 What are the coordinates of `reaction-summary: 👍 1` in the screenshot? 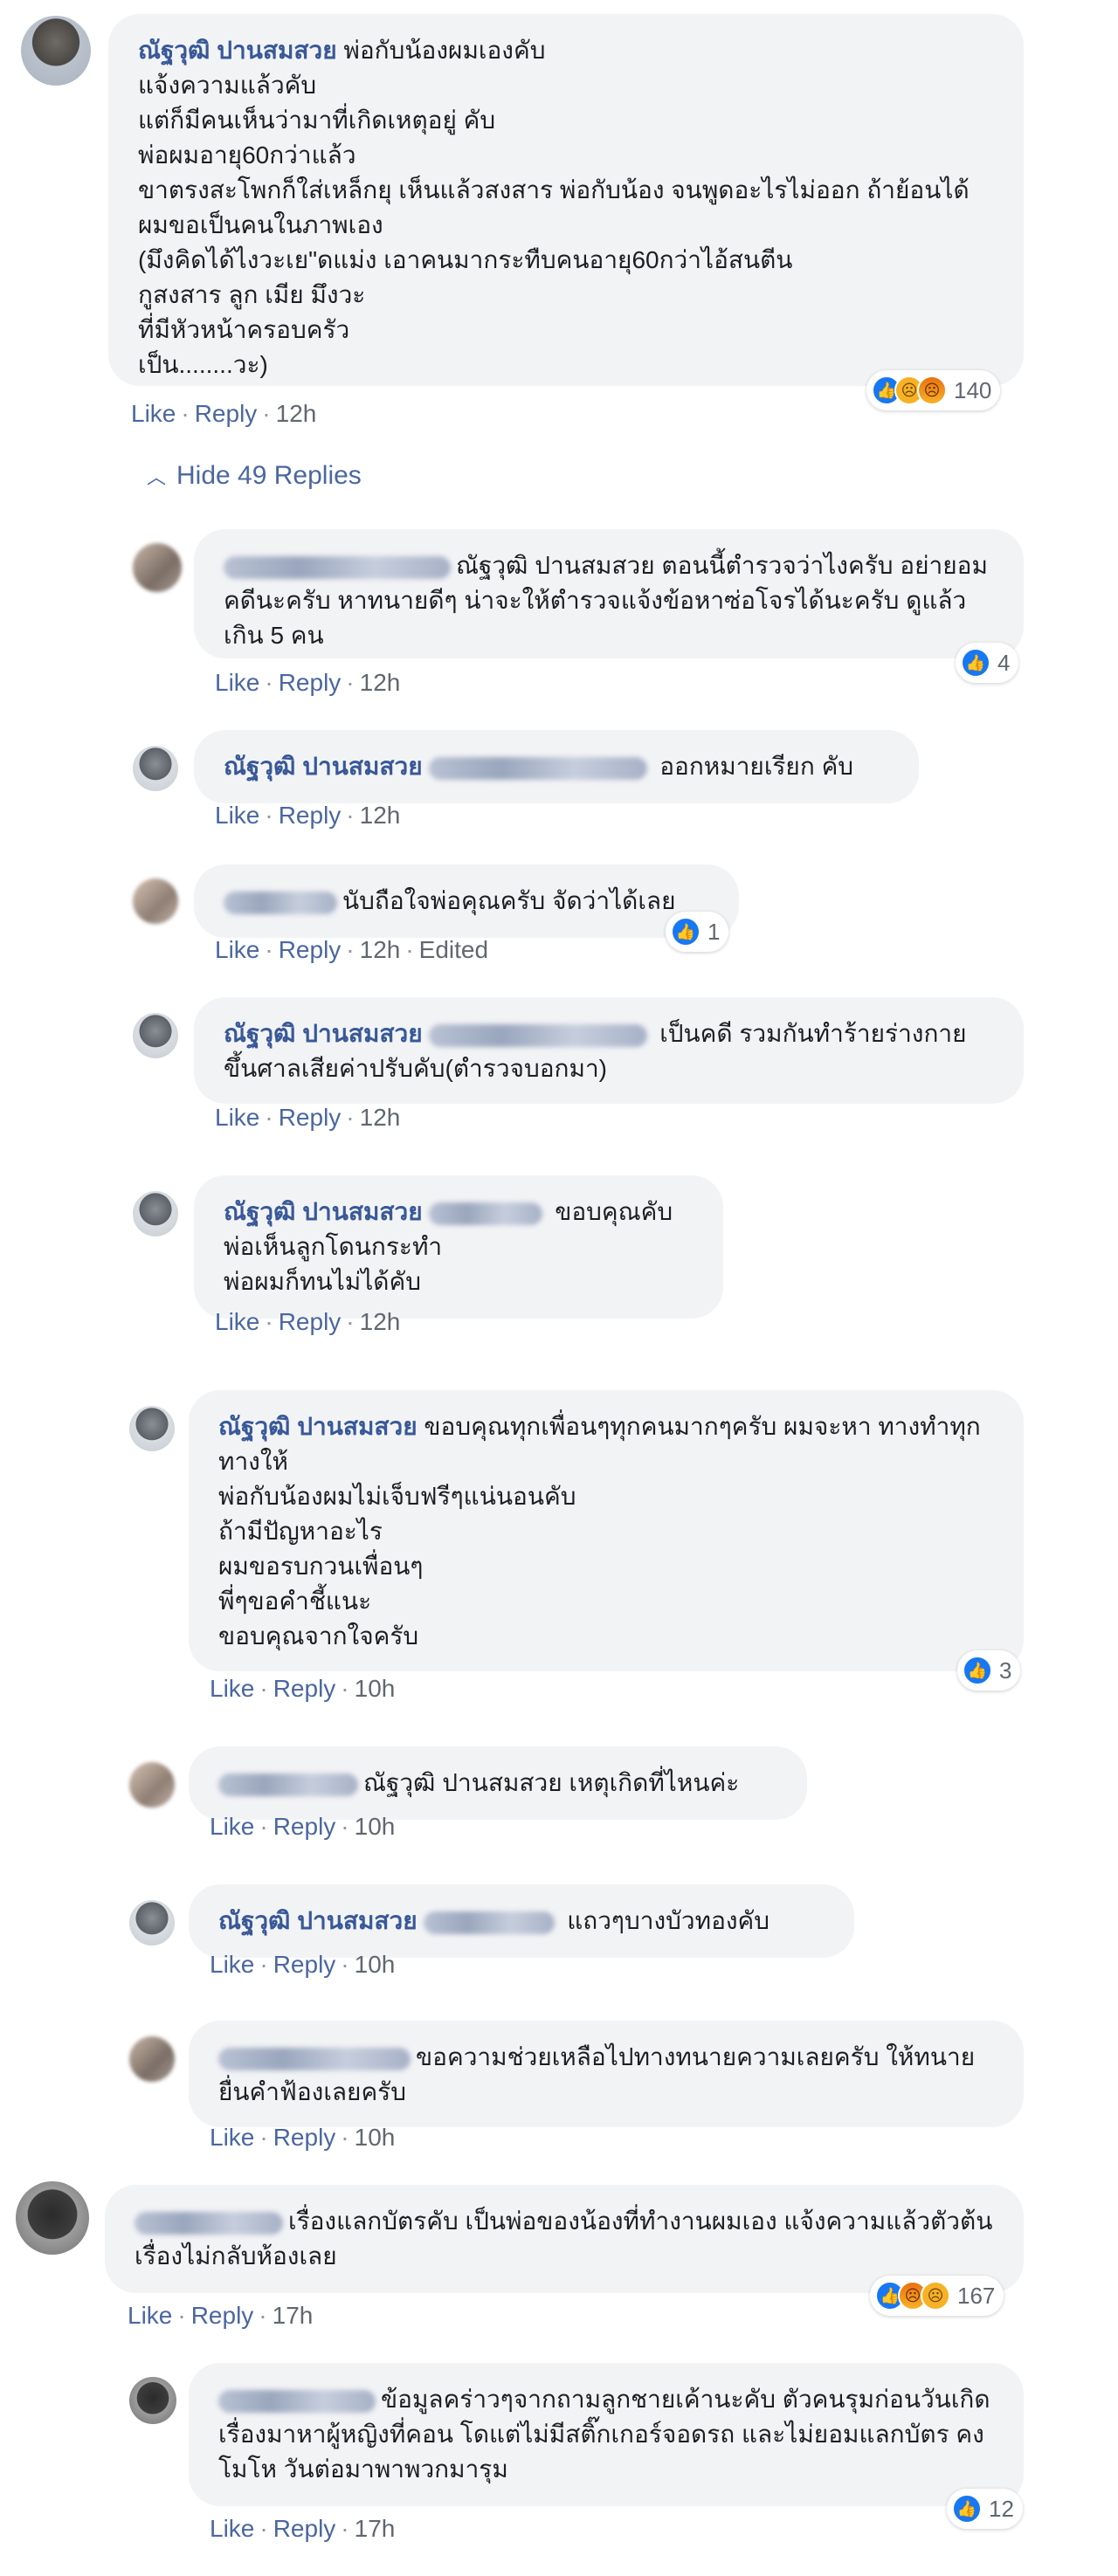 It's located at (697, 932).